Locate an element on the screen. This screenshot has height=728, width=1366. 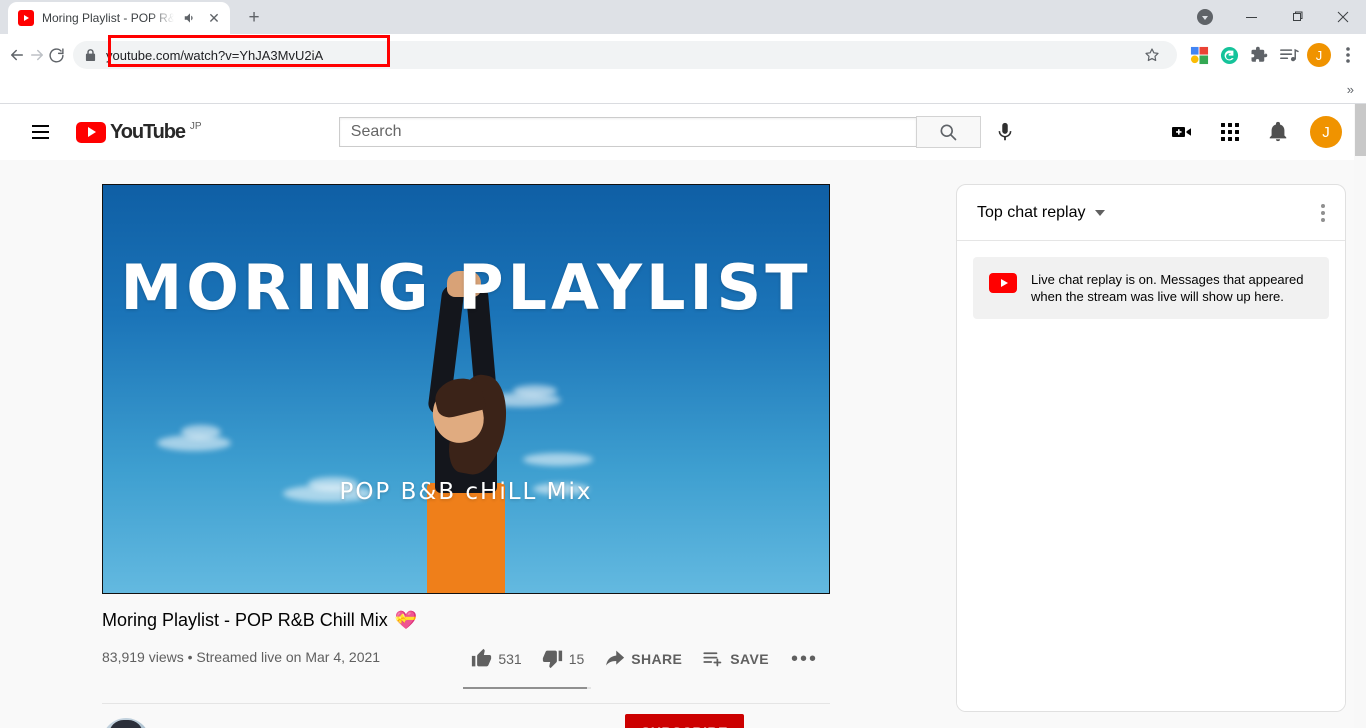
bookmarks-overflow-chevron-icon: » is located at coordinates (1350, 89).